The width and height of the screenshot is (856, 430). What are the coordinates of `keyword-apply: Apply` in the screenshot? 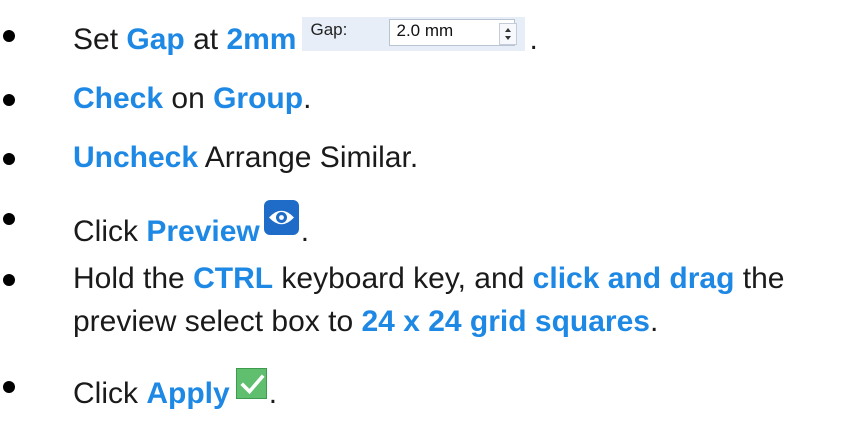 It's located at (188, 393).